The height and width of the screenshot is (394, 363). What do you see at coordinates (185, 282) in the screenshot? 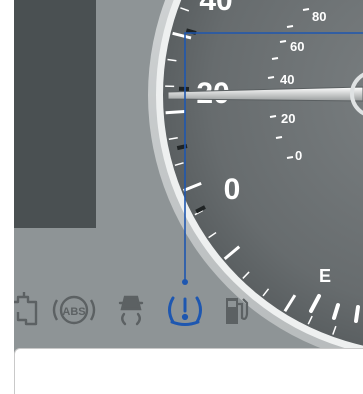
I see `callout-dot` at bounding box center [185, 282].